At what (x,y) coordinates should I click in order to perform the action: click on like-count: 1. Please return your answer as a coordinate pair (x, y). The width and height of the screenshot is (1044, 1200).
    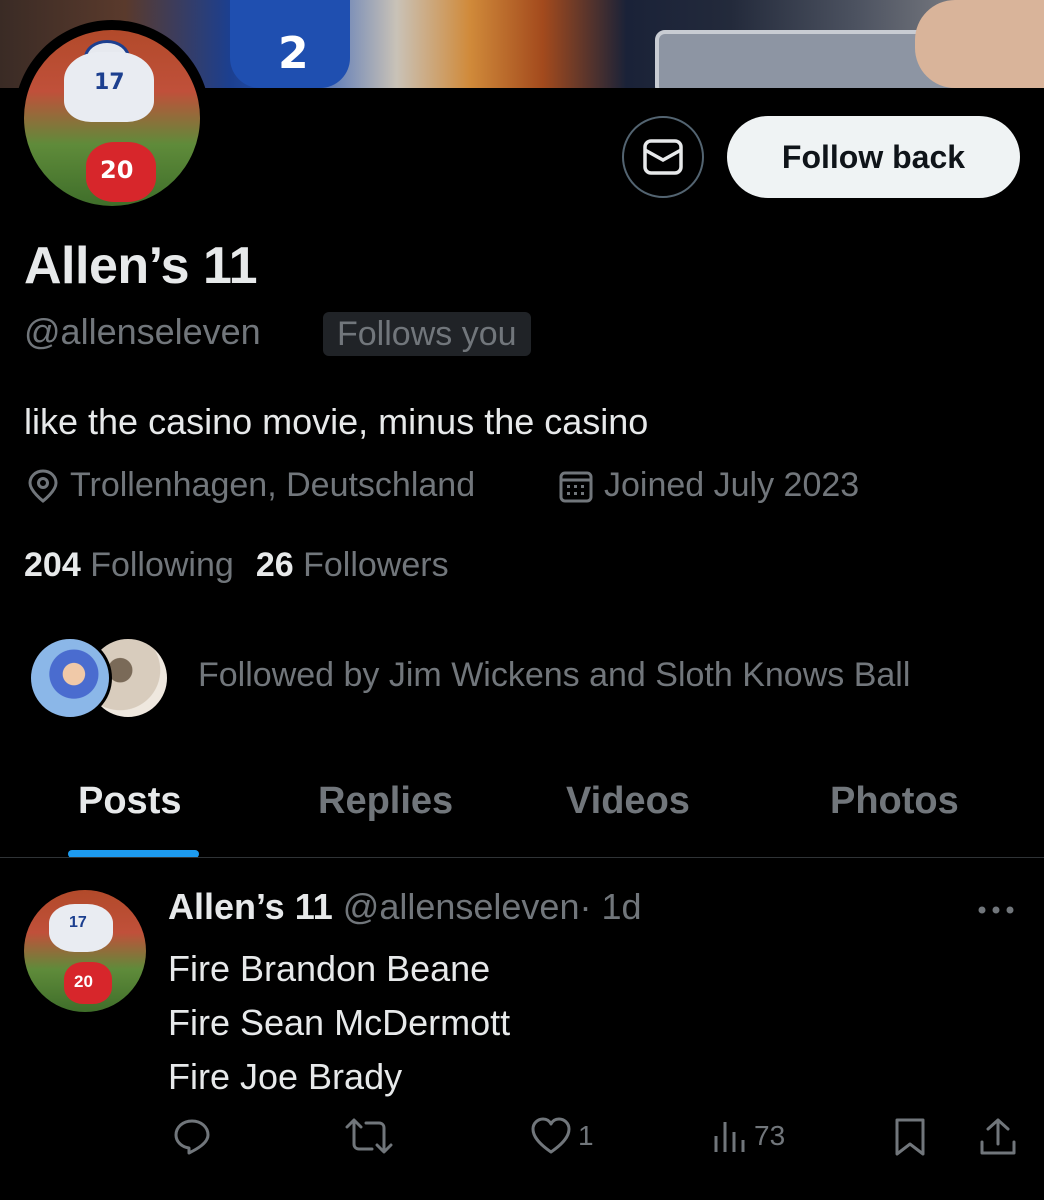
    Looking at the image, I should click on (586, 1135).